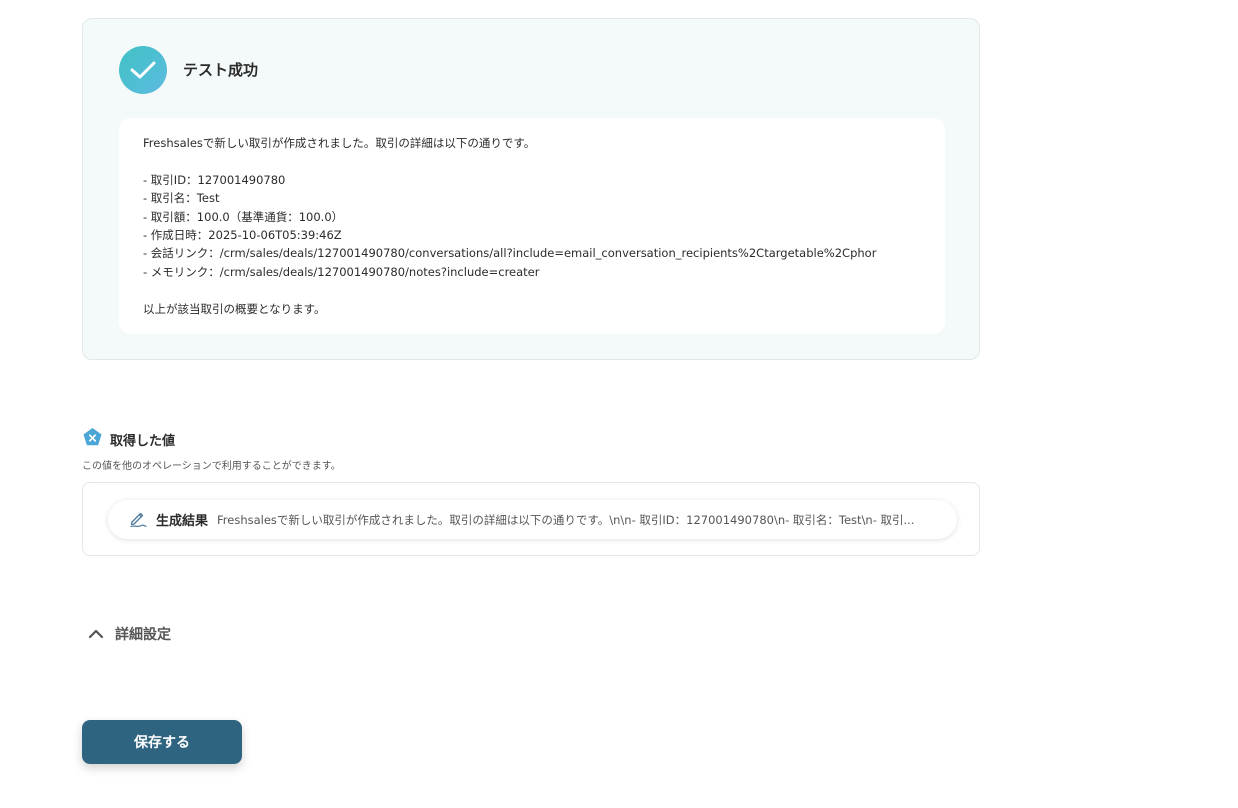 The image size is (1238, 808). I want to click on pen-icon, so click(138, 520).